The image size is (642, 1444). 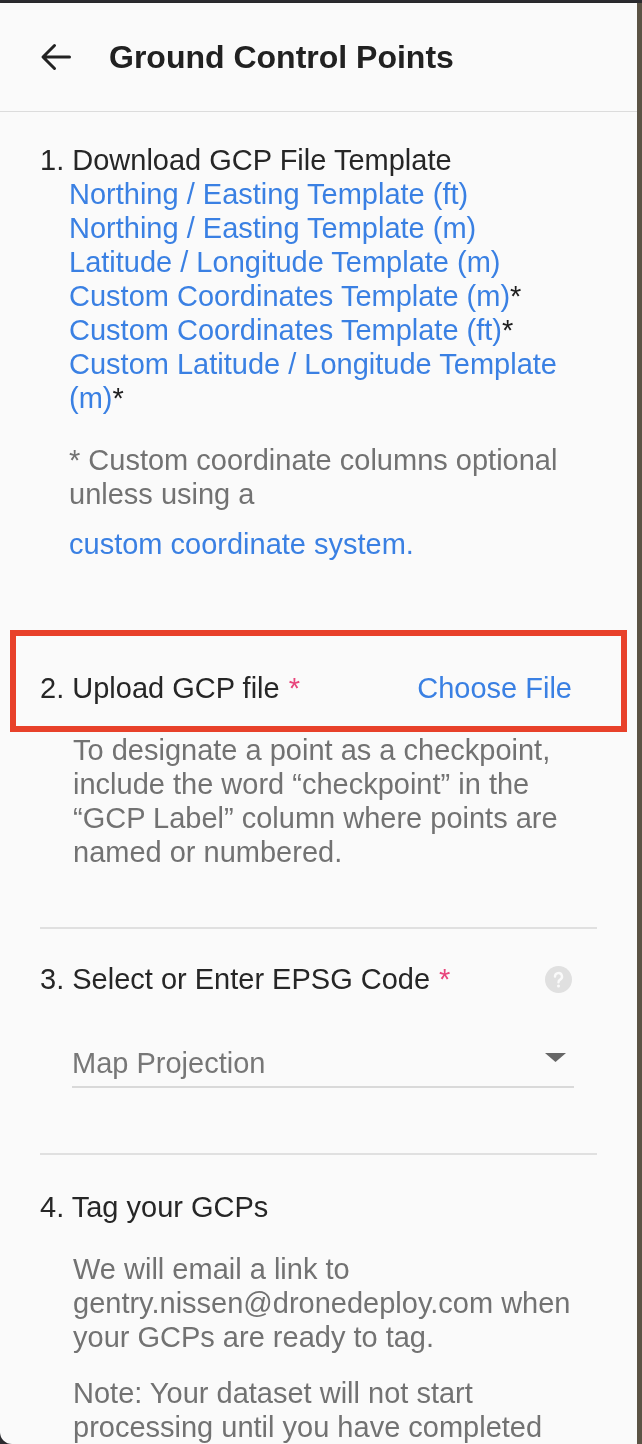 What do you see at coordinates (160, 688) in the screenshot?
I see `step-heading: 2. Upload GCP file` at bounding box center [160, 688].